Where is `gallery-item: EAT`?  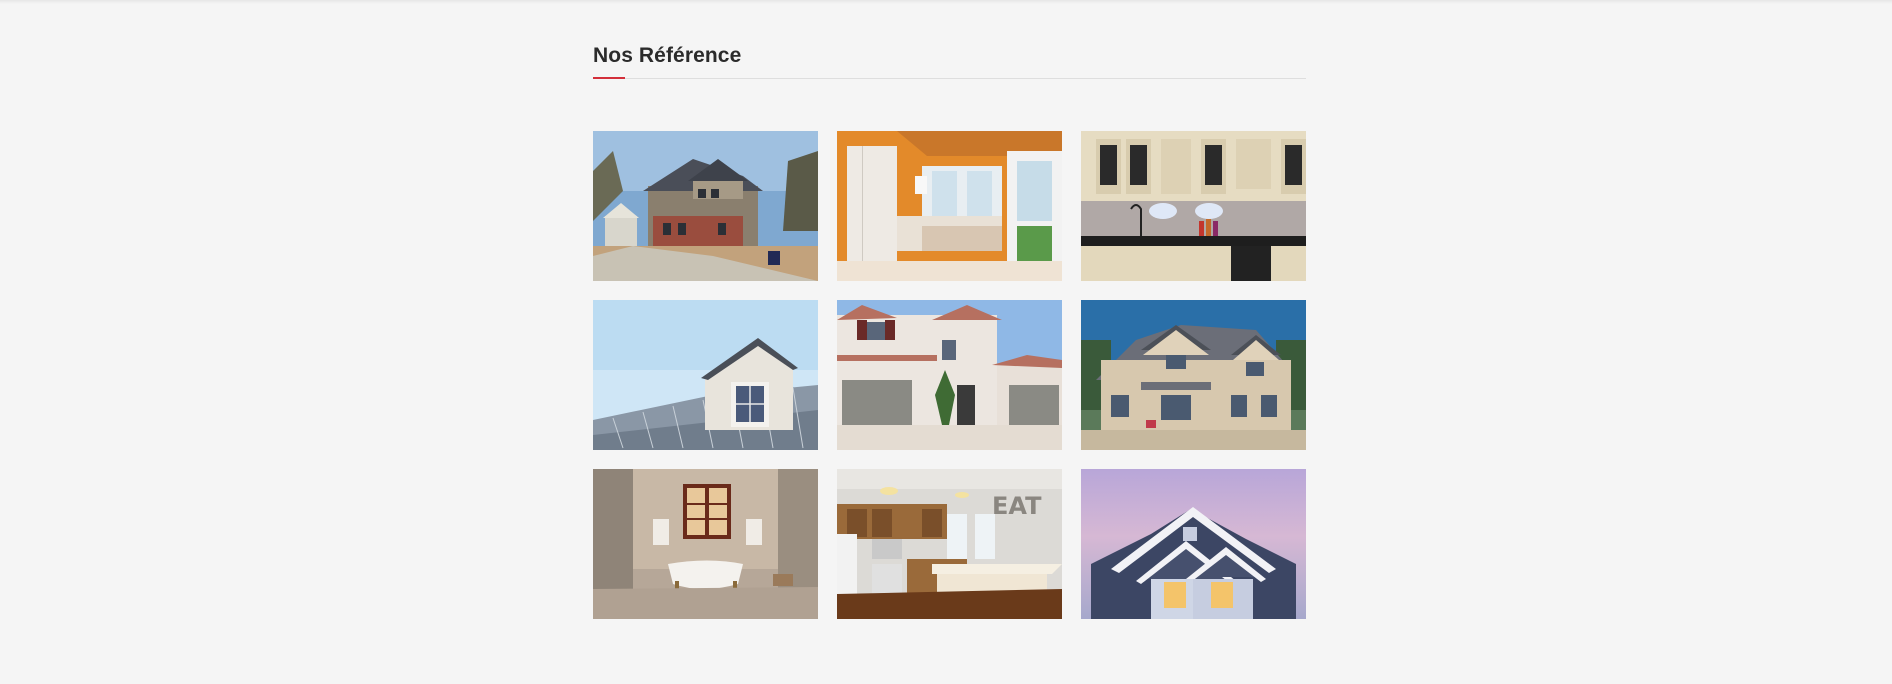 gallery-item: EAT is located at coordinates (949, 544).